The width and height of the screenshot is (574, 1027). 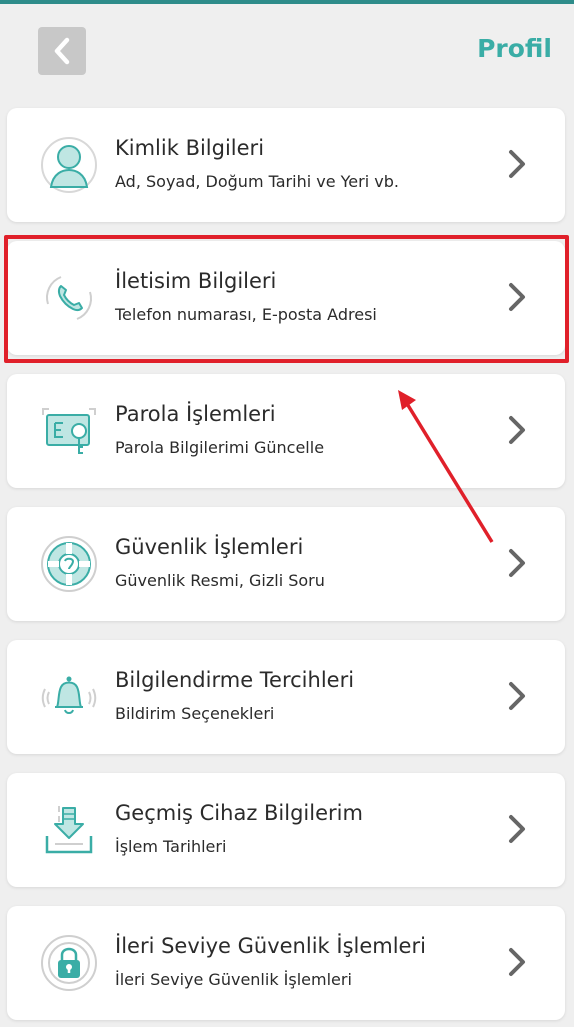 I want to click on menu-item-subtitle: İşlem Tarihleri, so click(x=171, y=846).